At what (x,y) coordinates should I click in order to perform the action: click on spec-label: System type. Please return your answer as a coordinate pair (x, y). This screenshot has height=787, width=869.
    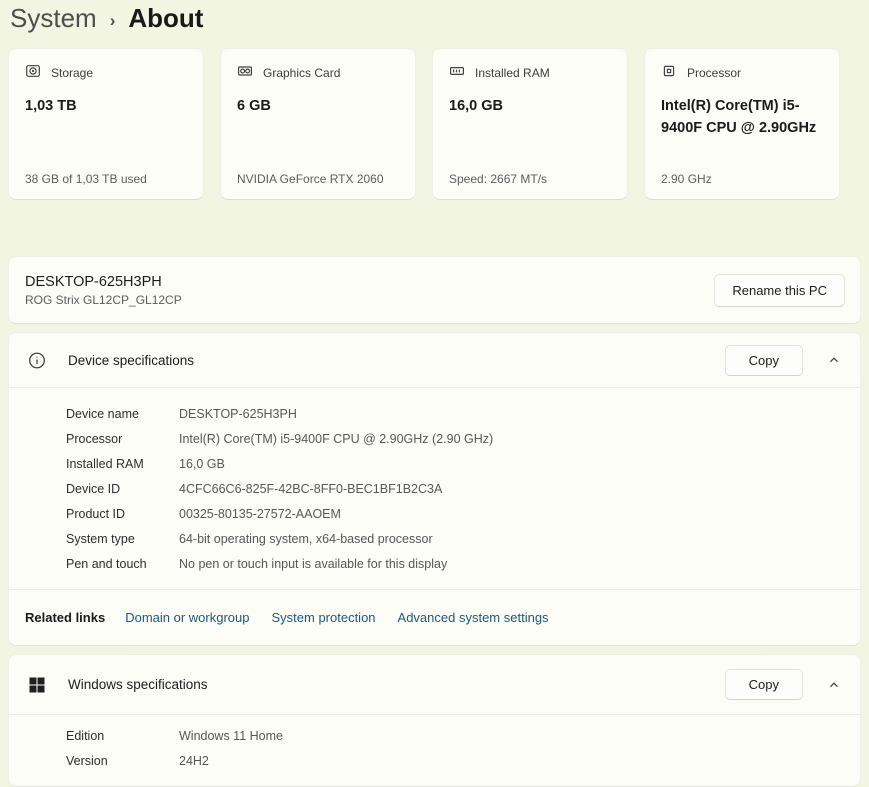
    Looking at the image, I should click on (100, 538).